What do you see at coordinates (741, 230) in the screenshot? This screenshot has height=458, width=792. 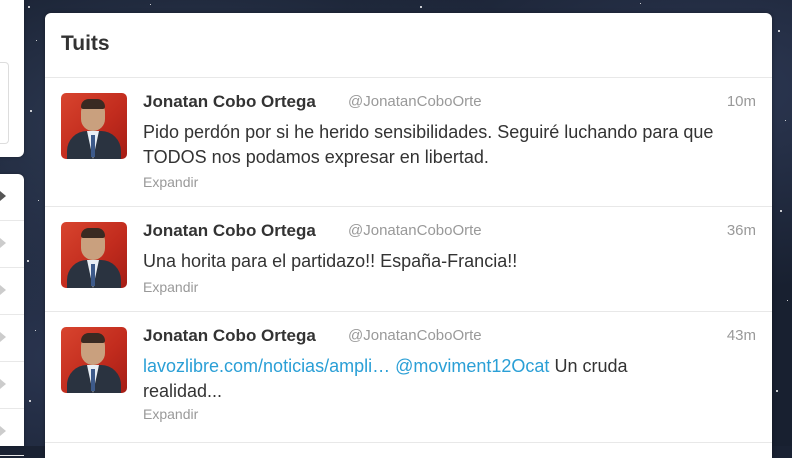 I see `tweet-timestamp: 36m` at bounding box center [741, 230].